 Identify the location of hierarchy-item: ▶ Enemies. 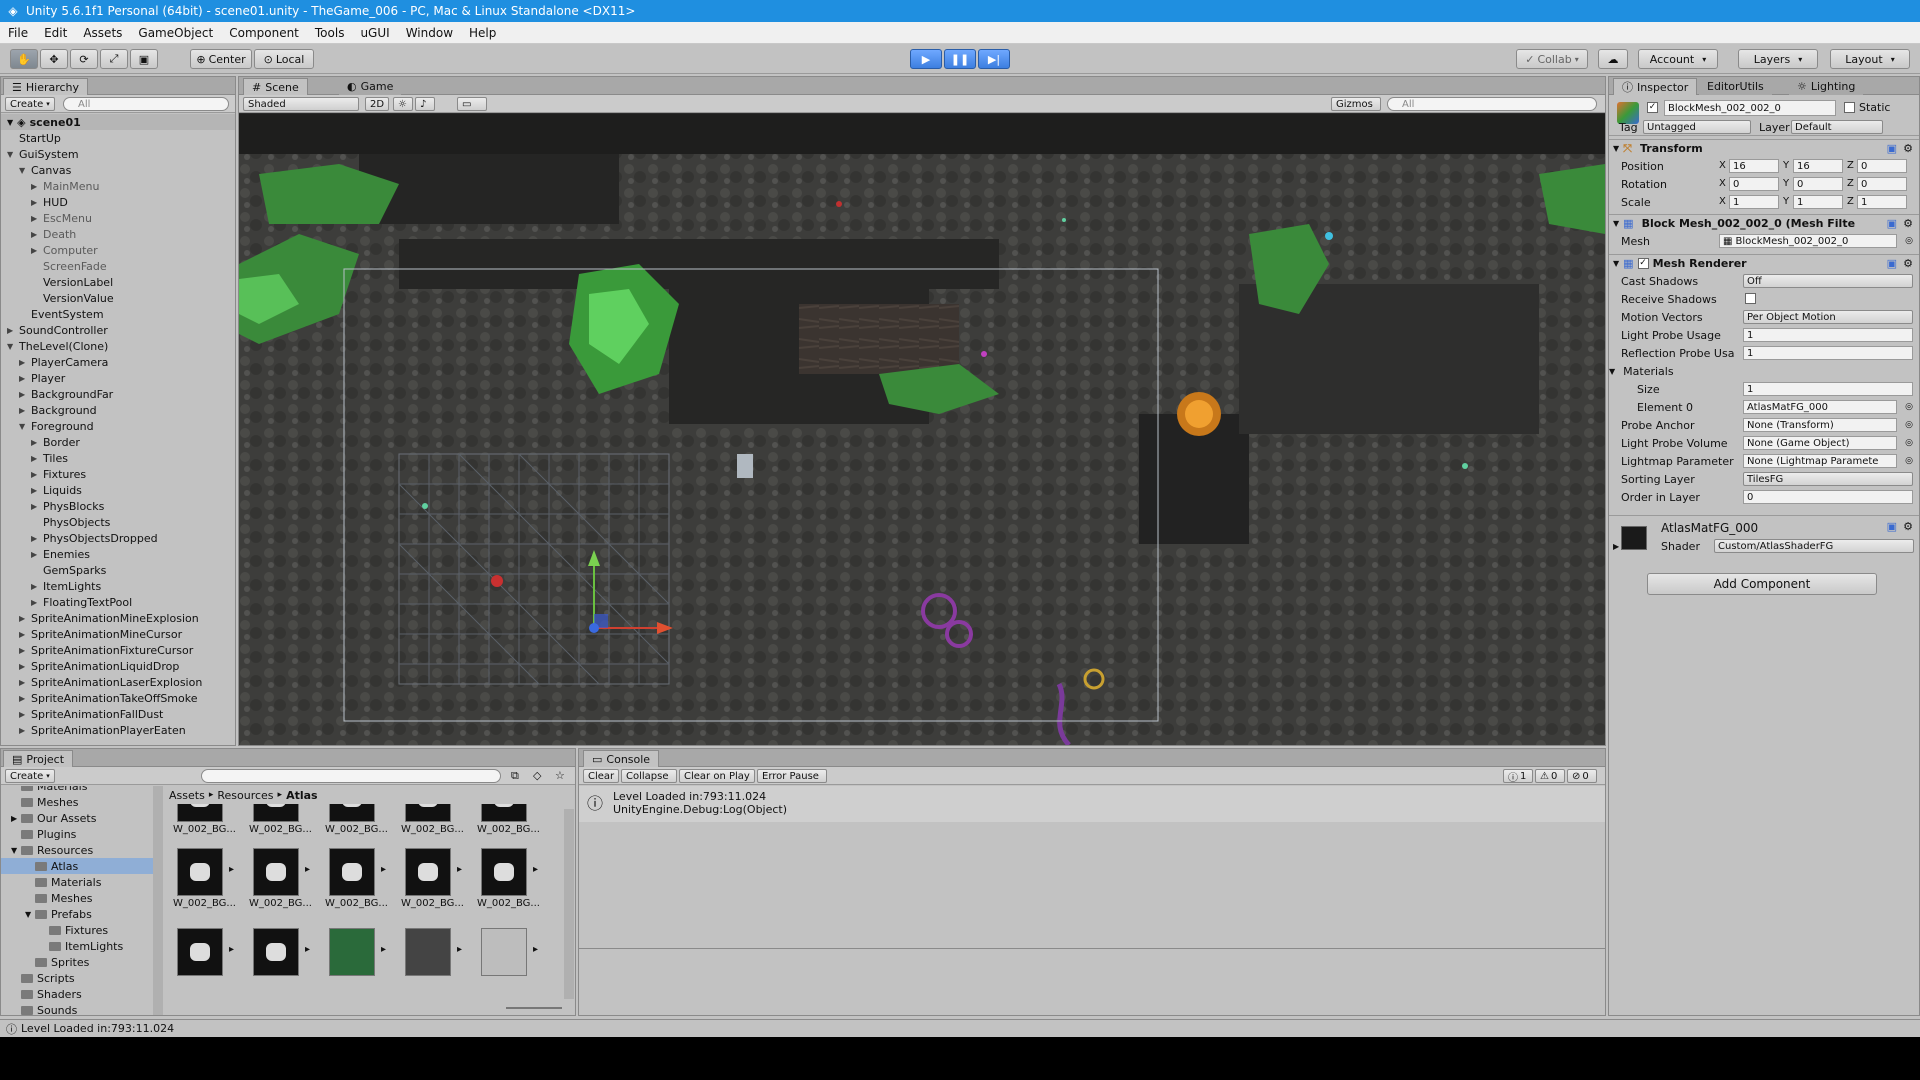
(118, 554).